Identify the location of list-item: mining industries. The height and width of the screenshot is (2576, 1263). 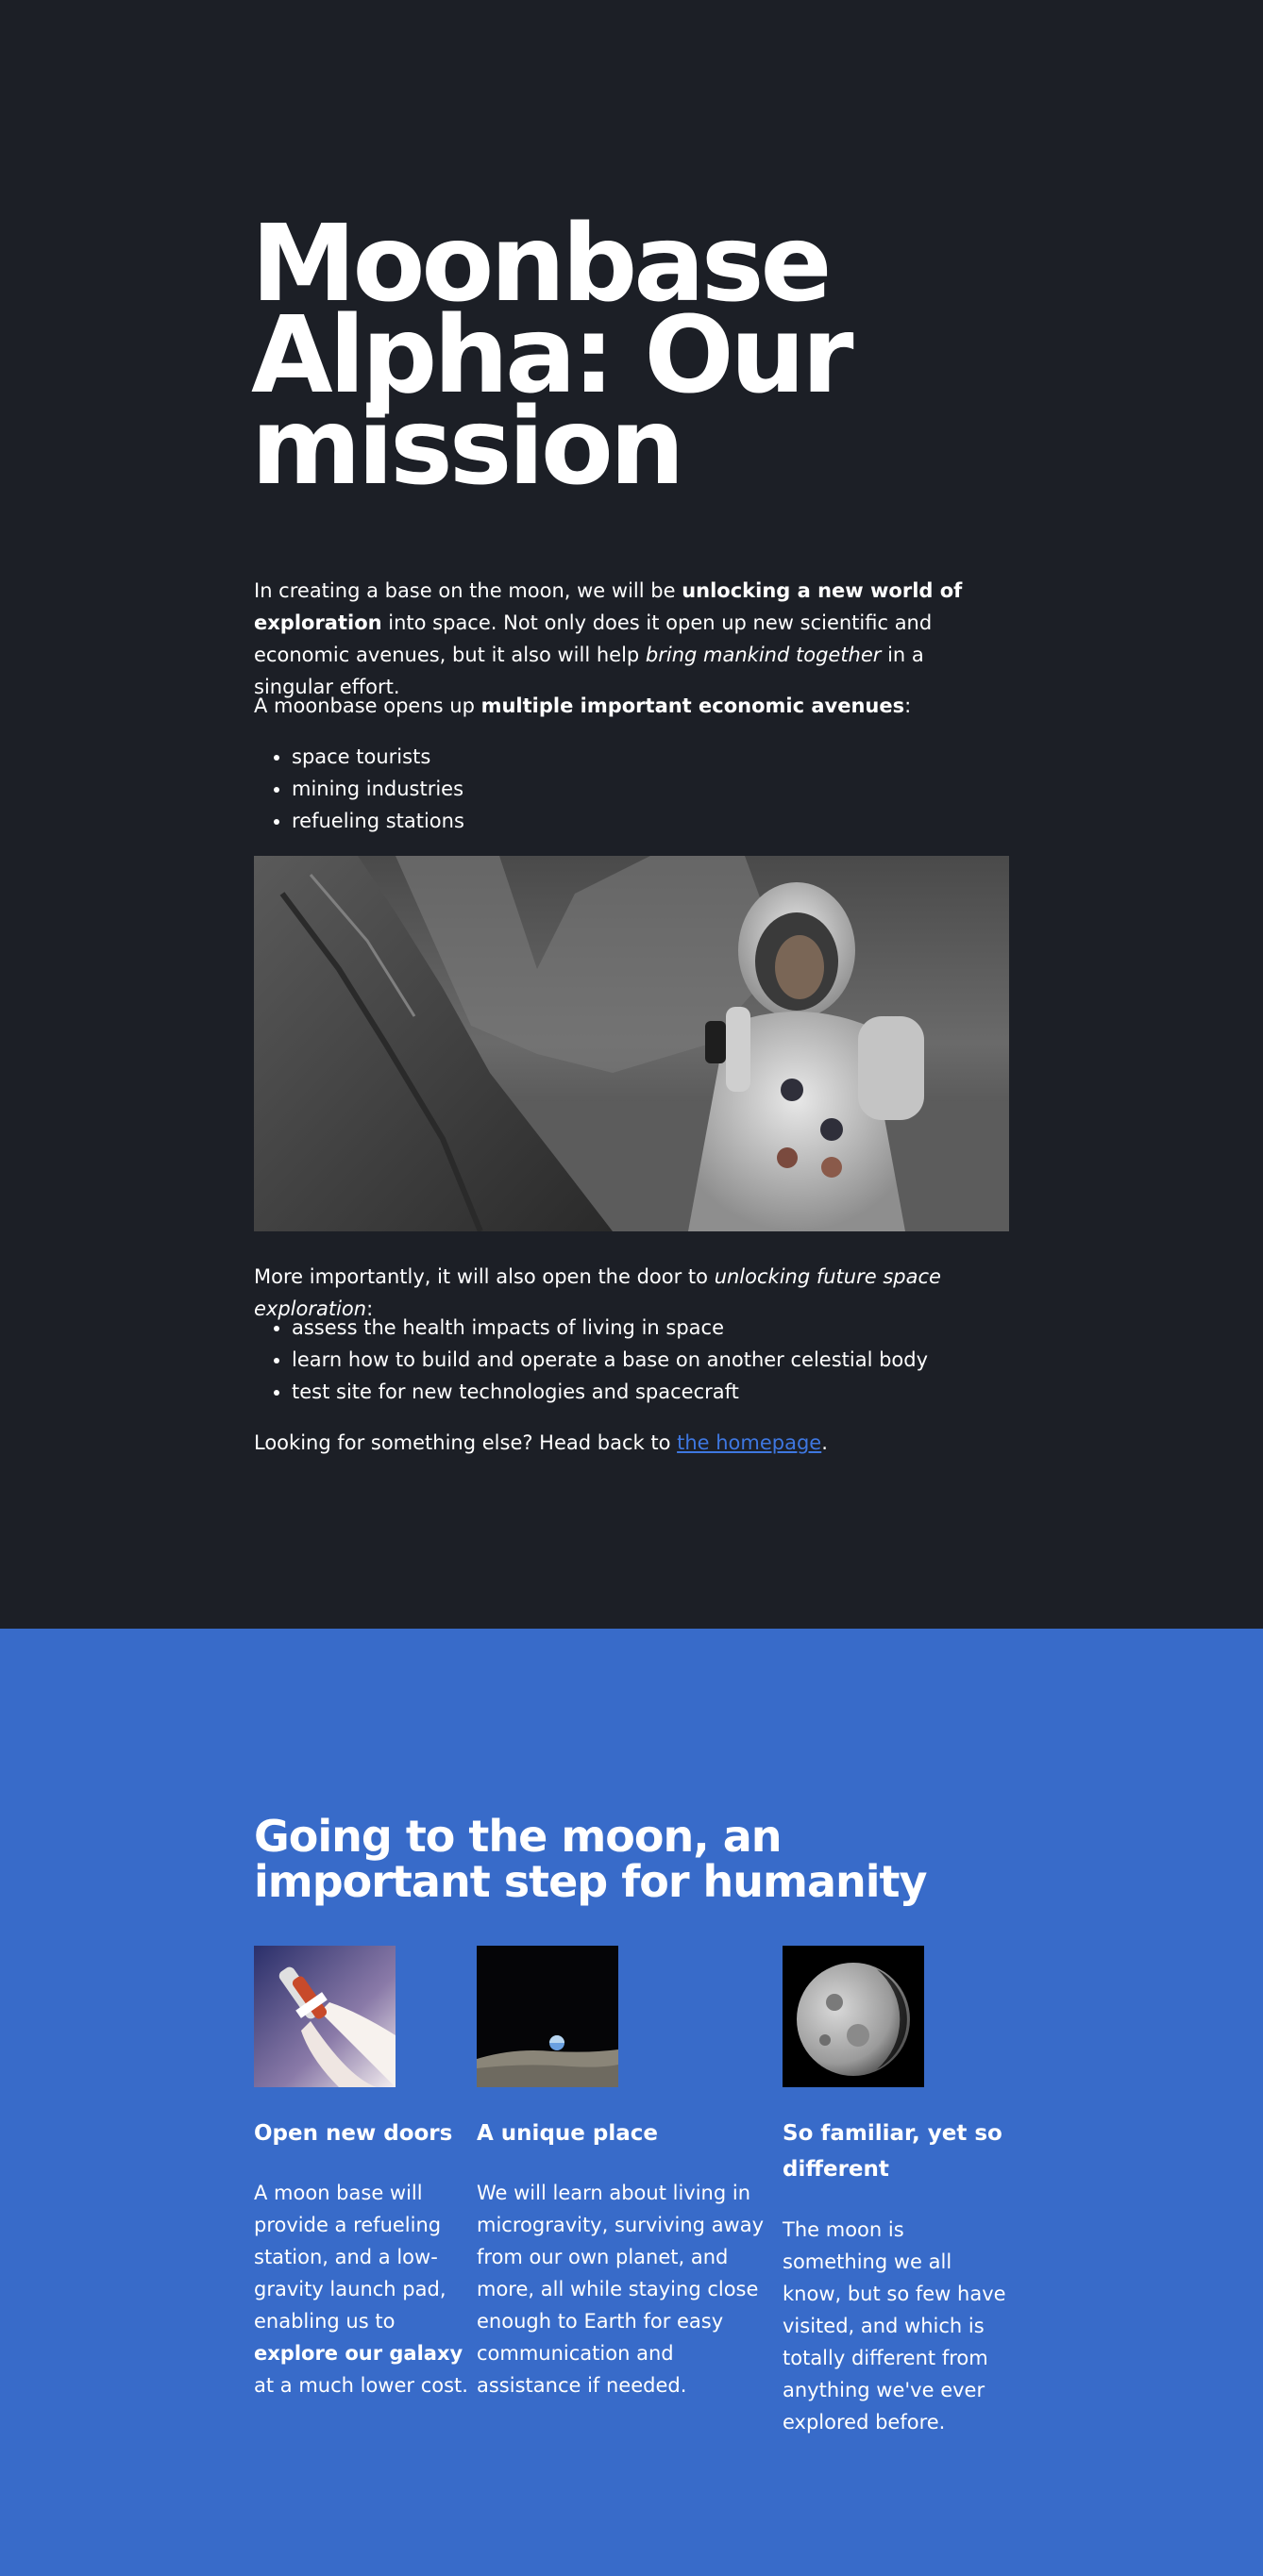
(650, 789).